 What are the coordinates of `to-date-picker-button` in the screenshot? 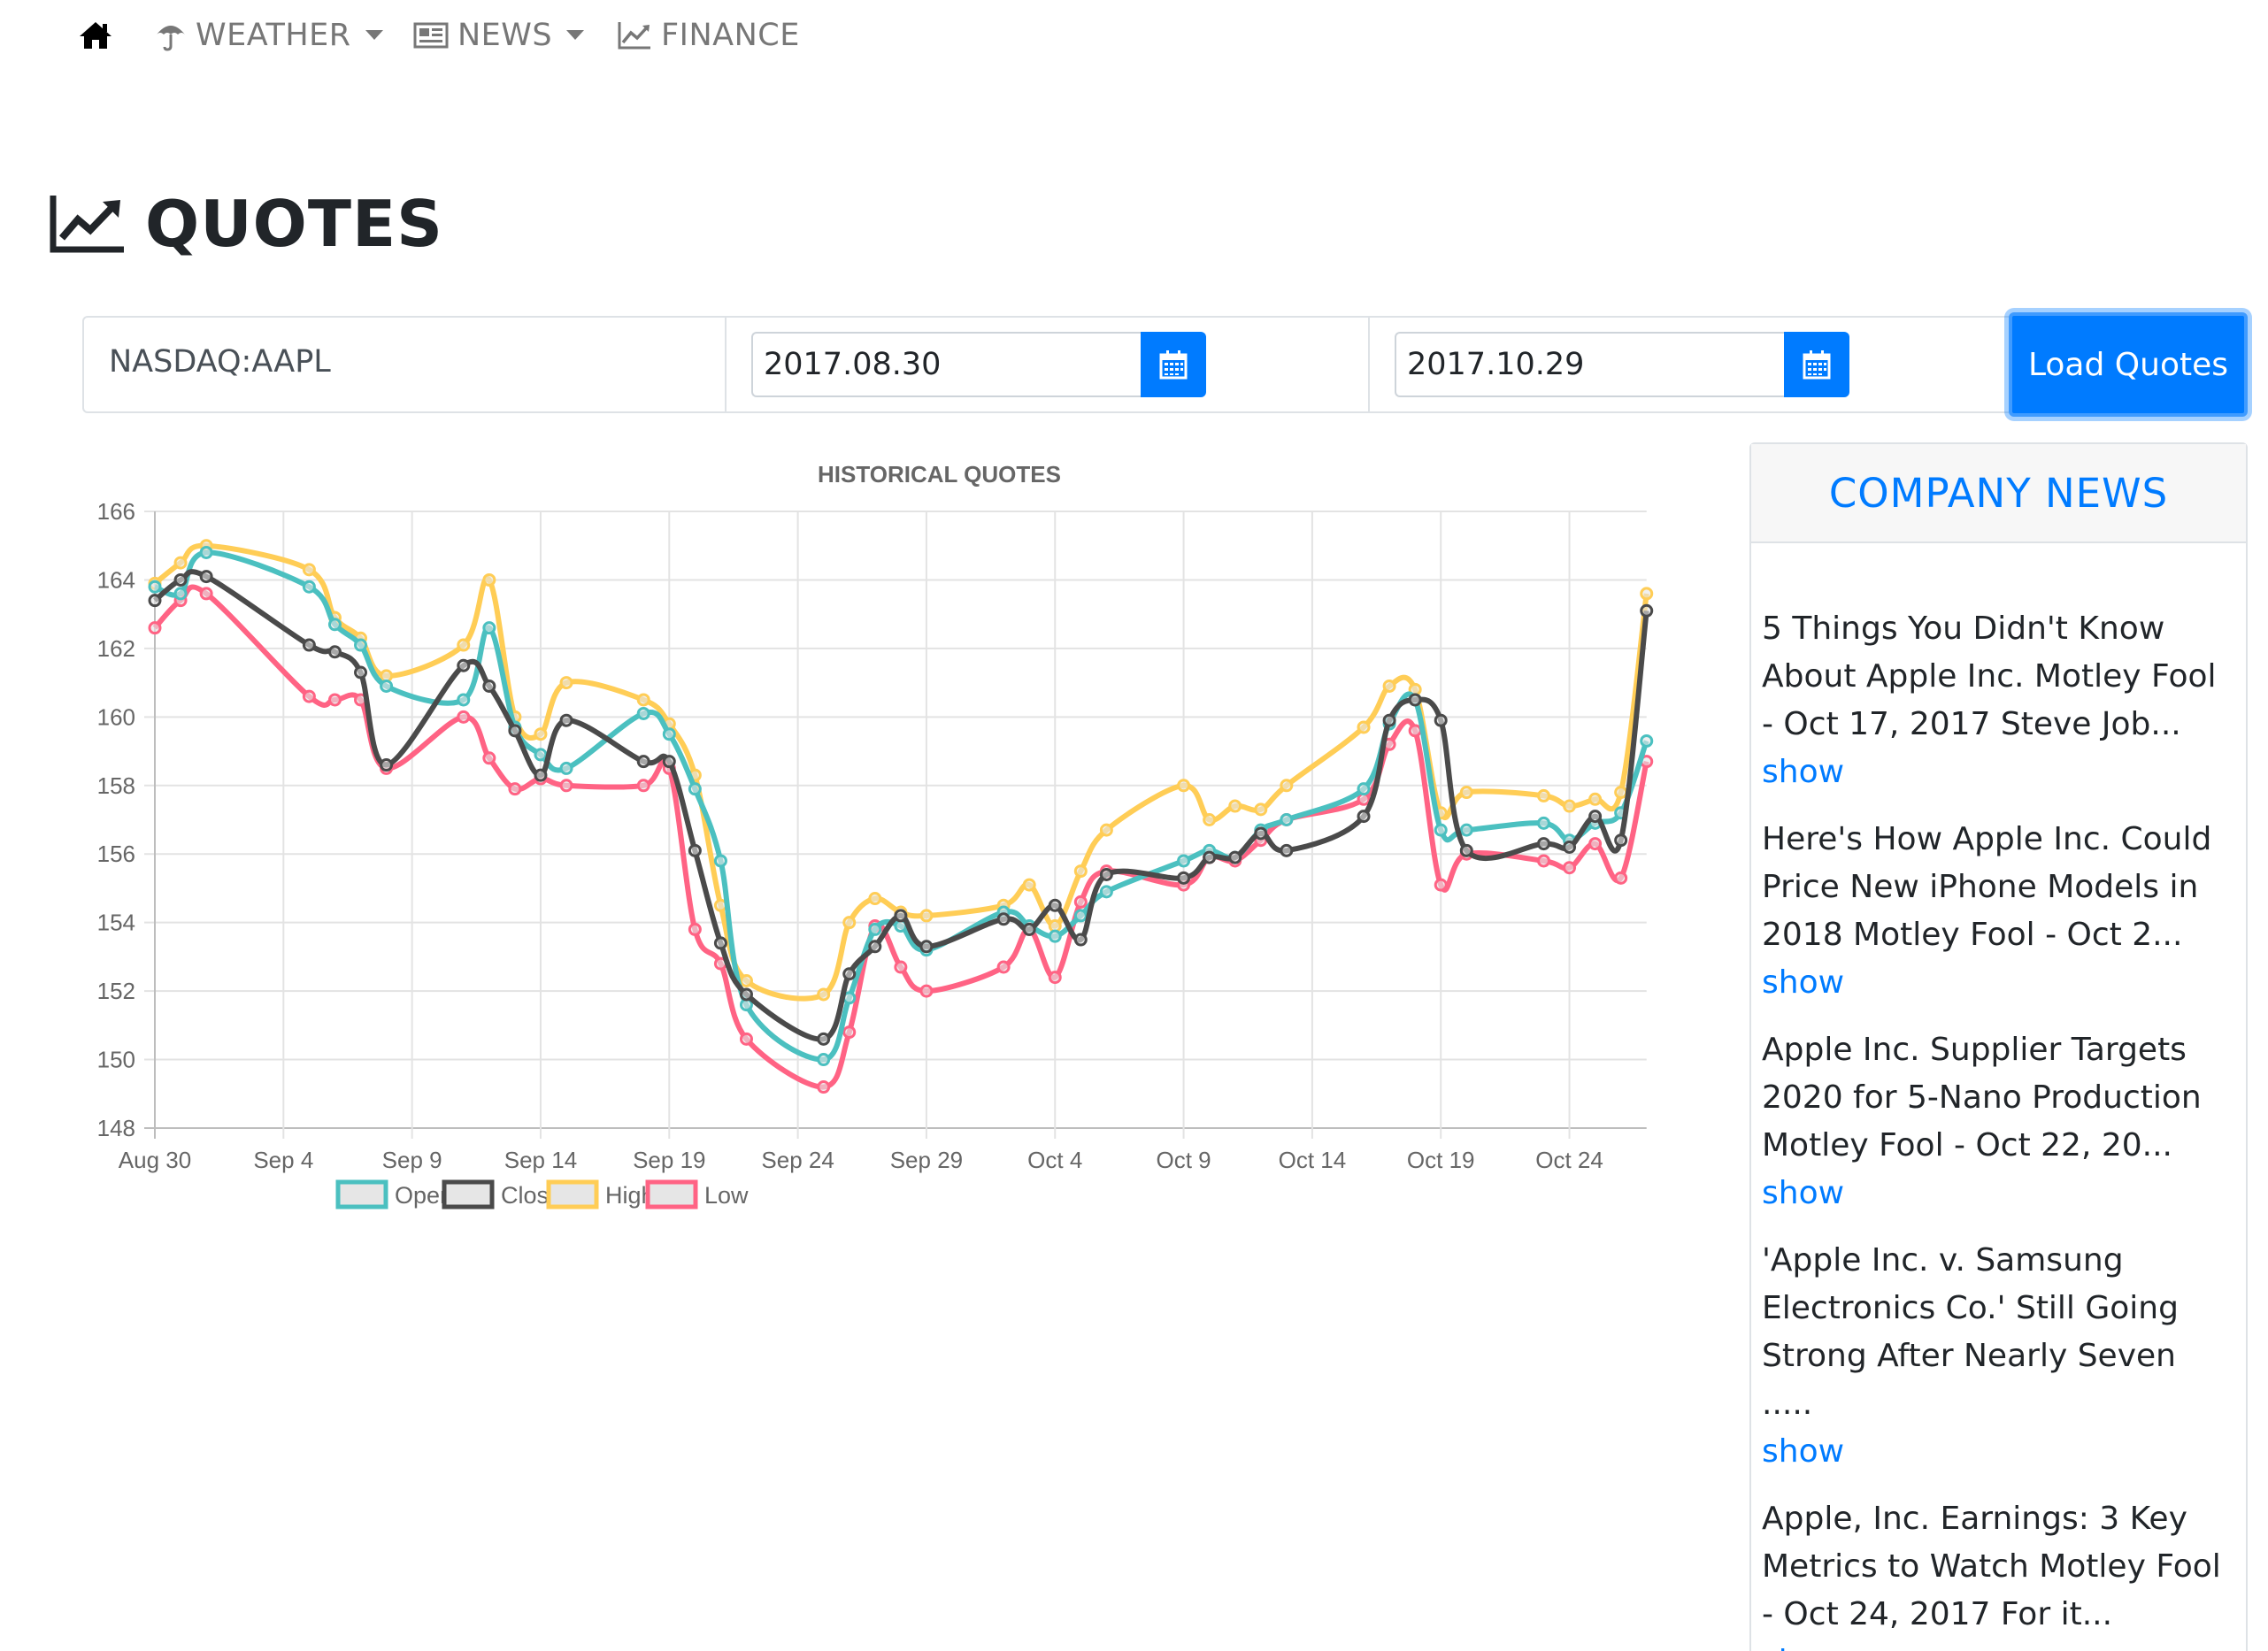 It's located at (1816, 364).